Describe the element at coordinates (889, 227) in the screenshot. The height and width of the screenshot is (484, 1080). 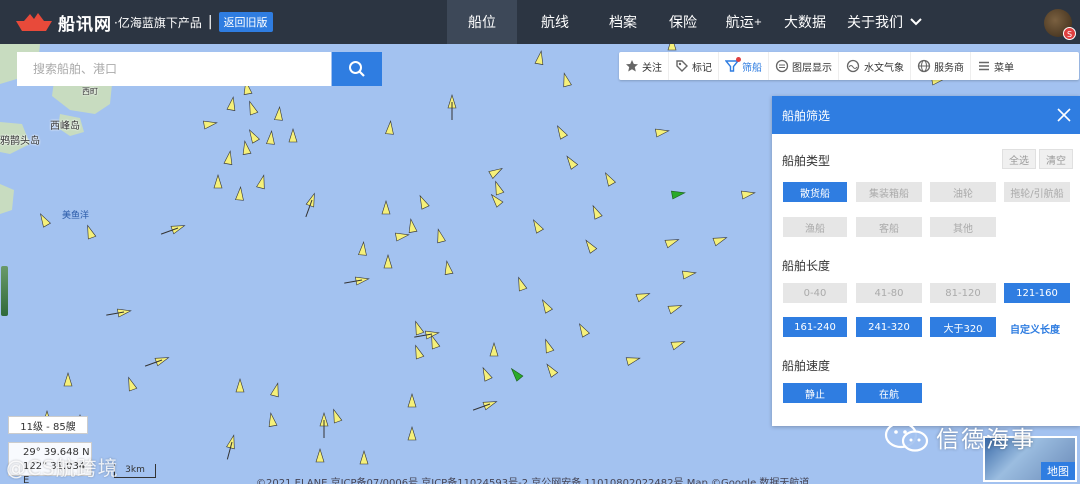
I see `type-option-passenger-ship: 客船` at that location.